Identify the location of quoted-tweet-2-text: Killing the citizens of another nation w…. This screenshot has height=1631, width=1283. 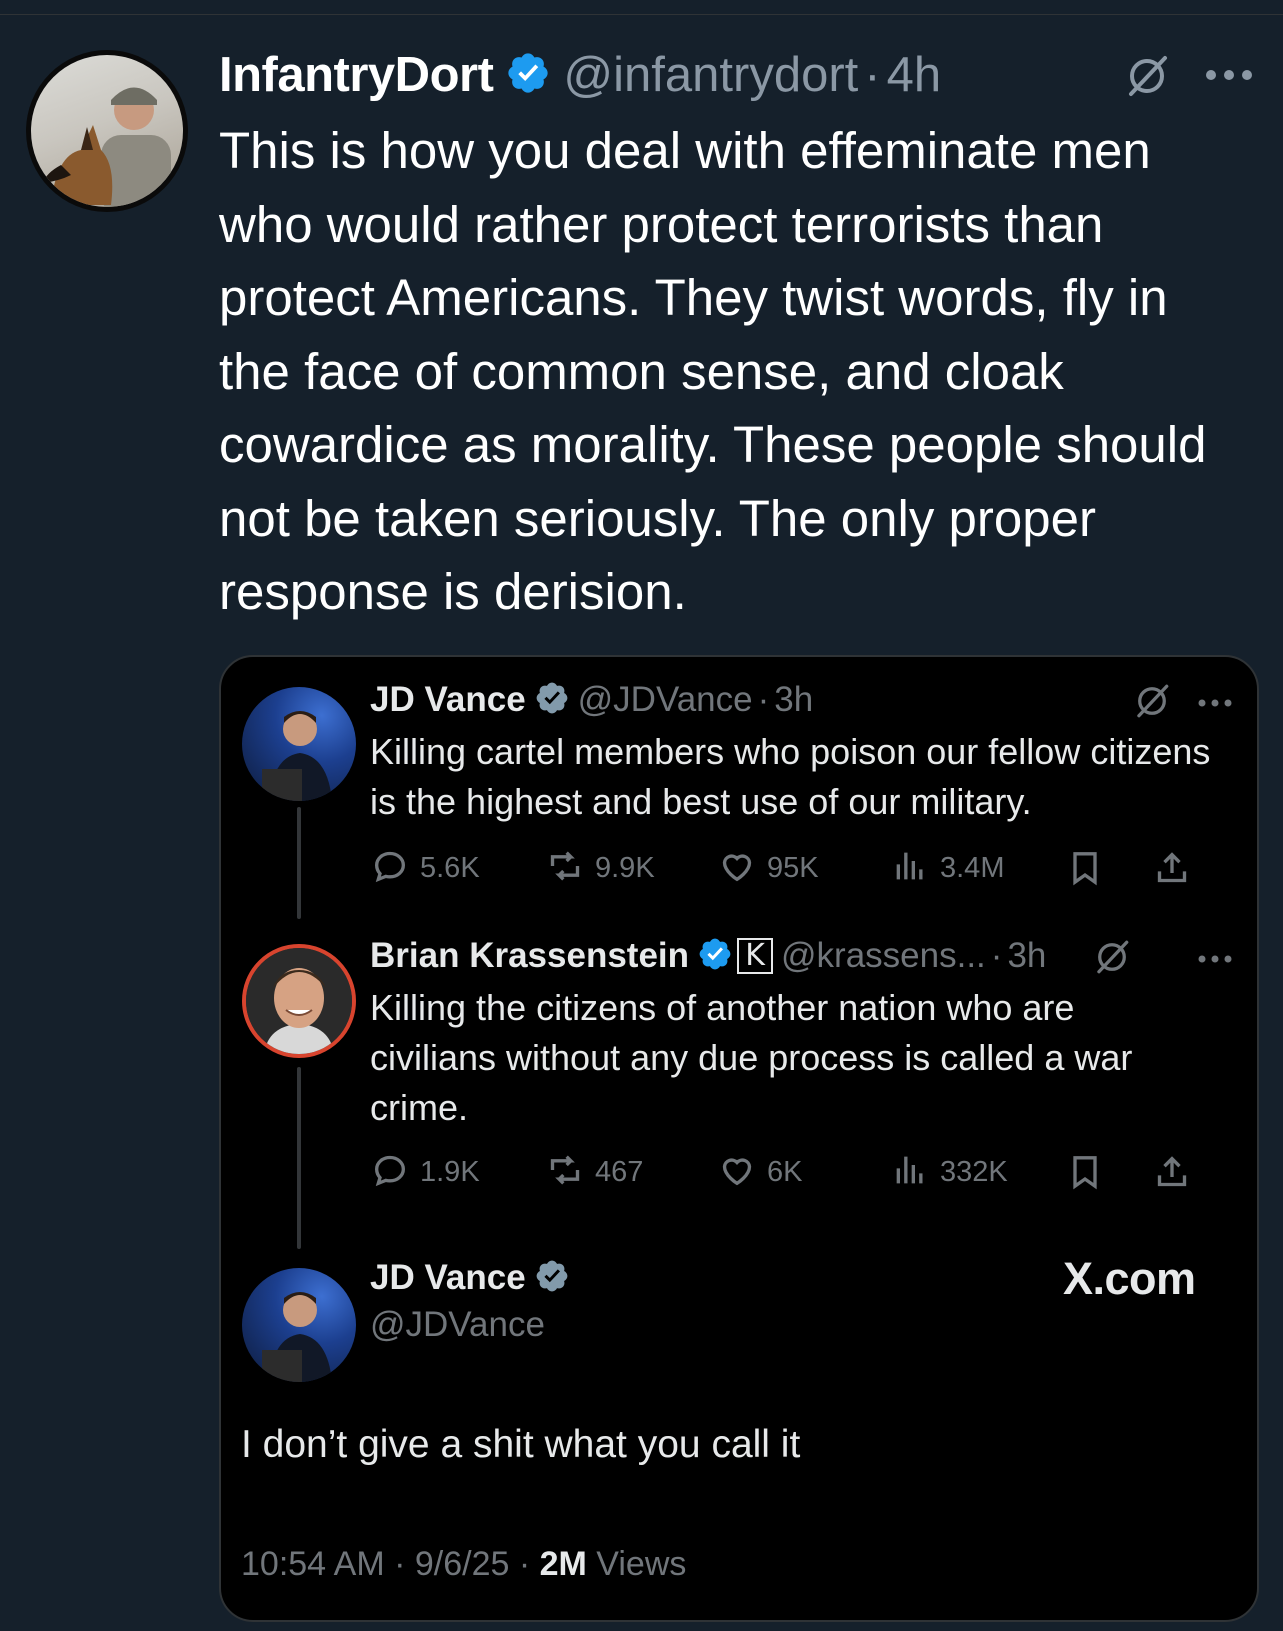
(751, 1057).